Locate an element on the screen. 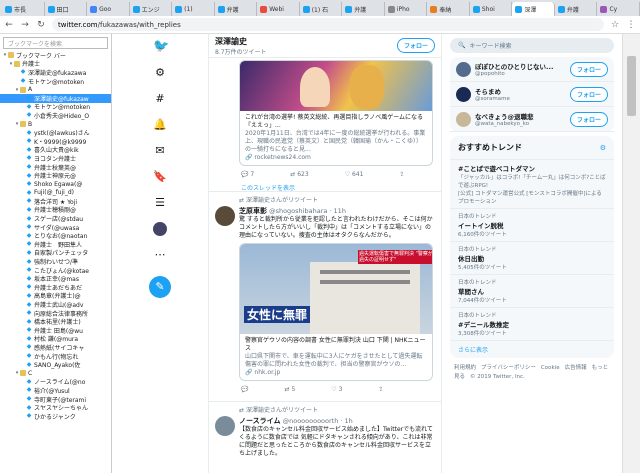 The width and height of the screenshot is (640, 473). bookmark-item: ◆ 坂本正幸(@mas is located at coordinates (55, 278).